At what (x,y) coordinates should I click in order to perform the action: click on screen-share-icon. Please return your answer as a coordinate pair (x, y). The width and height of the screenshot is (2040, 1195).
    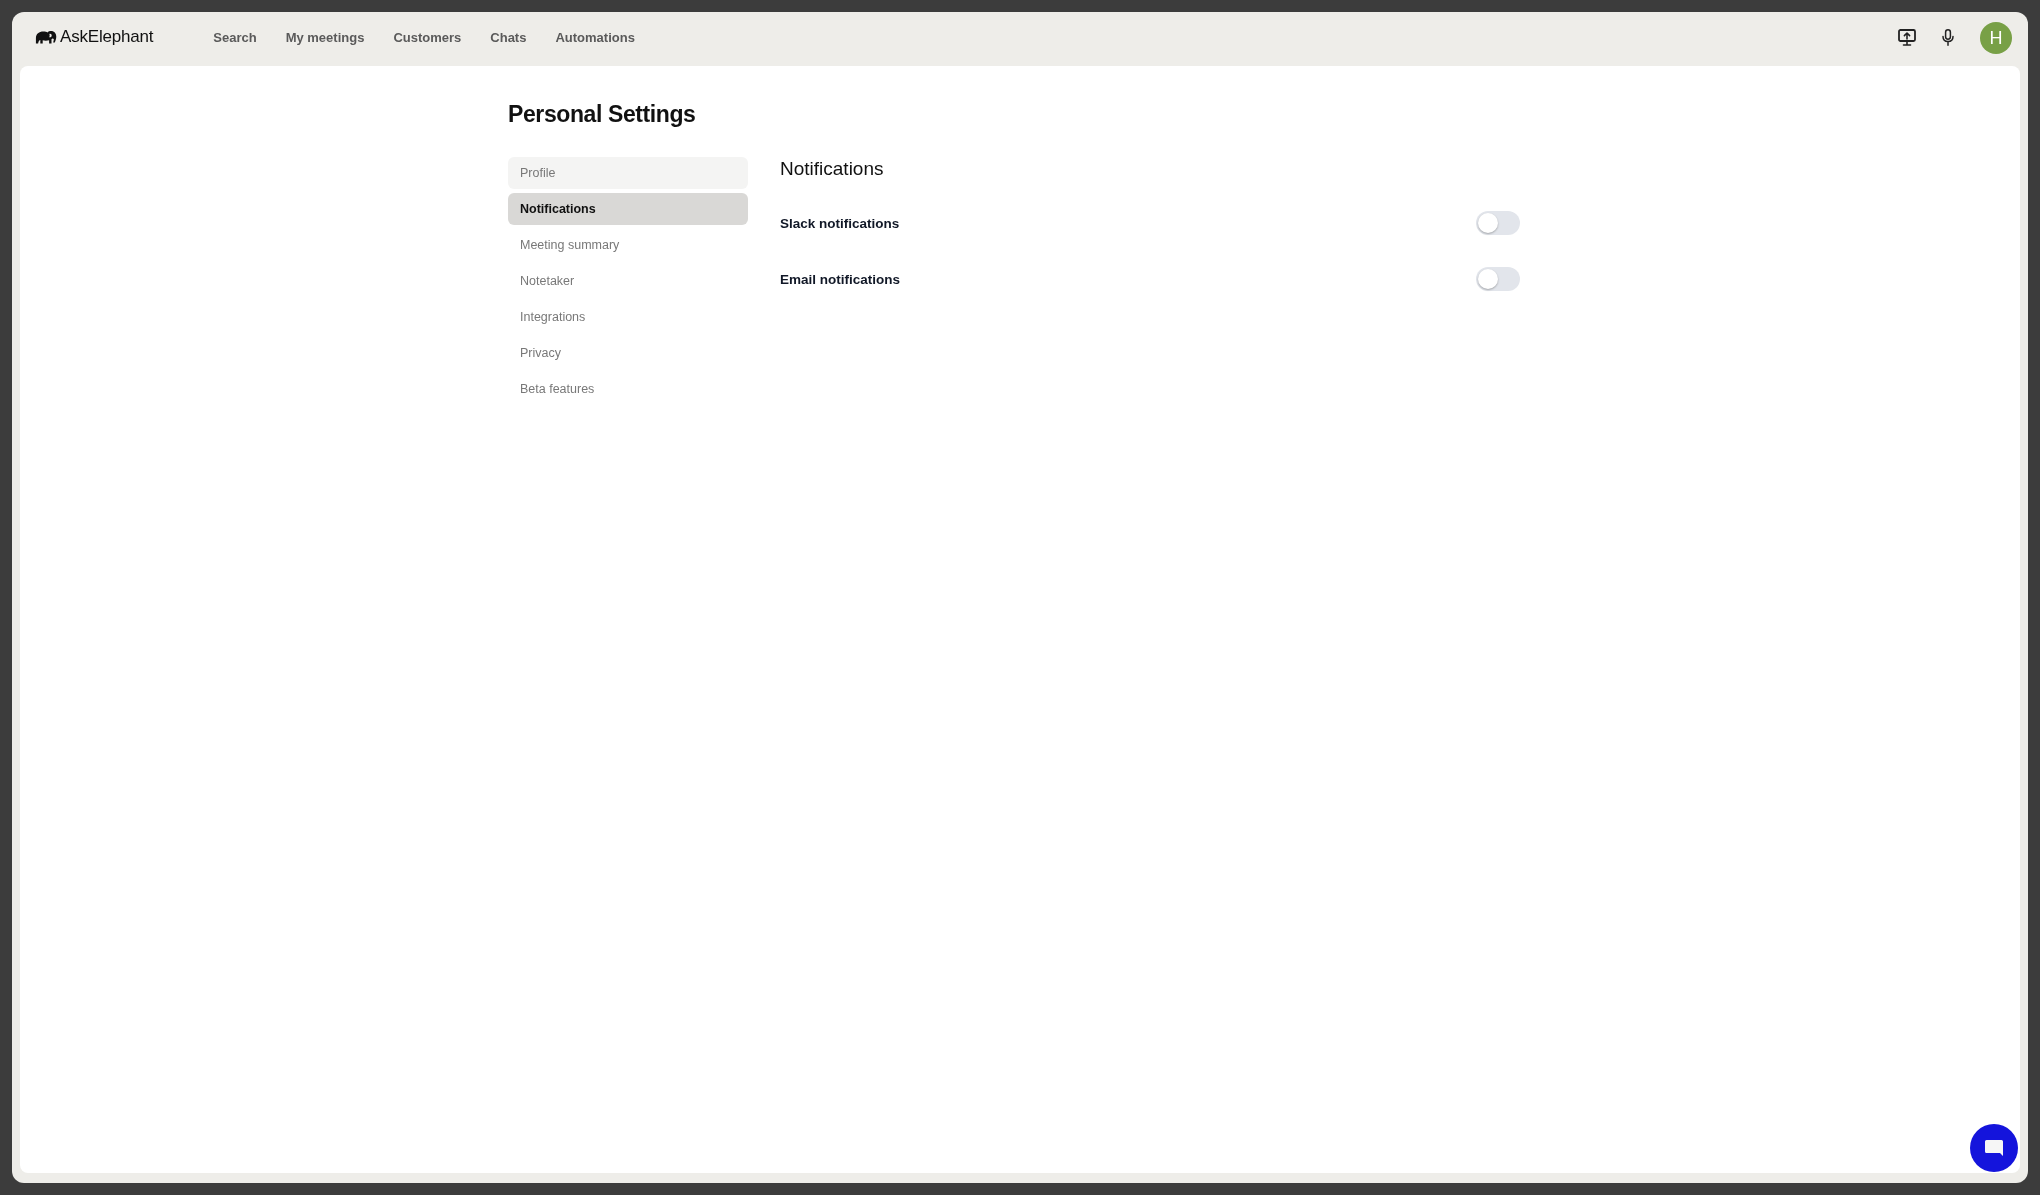
    Looking at the image, I should click on (1907, 37).